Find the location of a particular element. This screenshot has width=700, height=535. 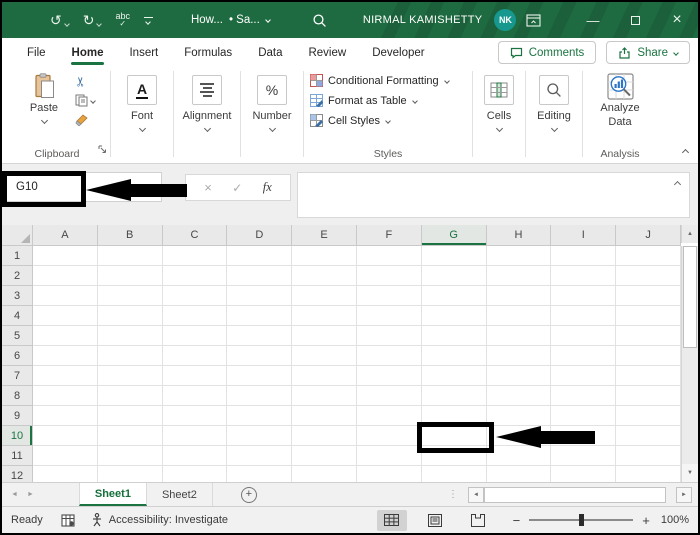

cell-I7 is located at coordinates (584, 376).